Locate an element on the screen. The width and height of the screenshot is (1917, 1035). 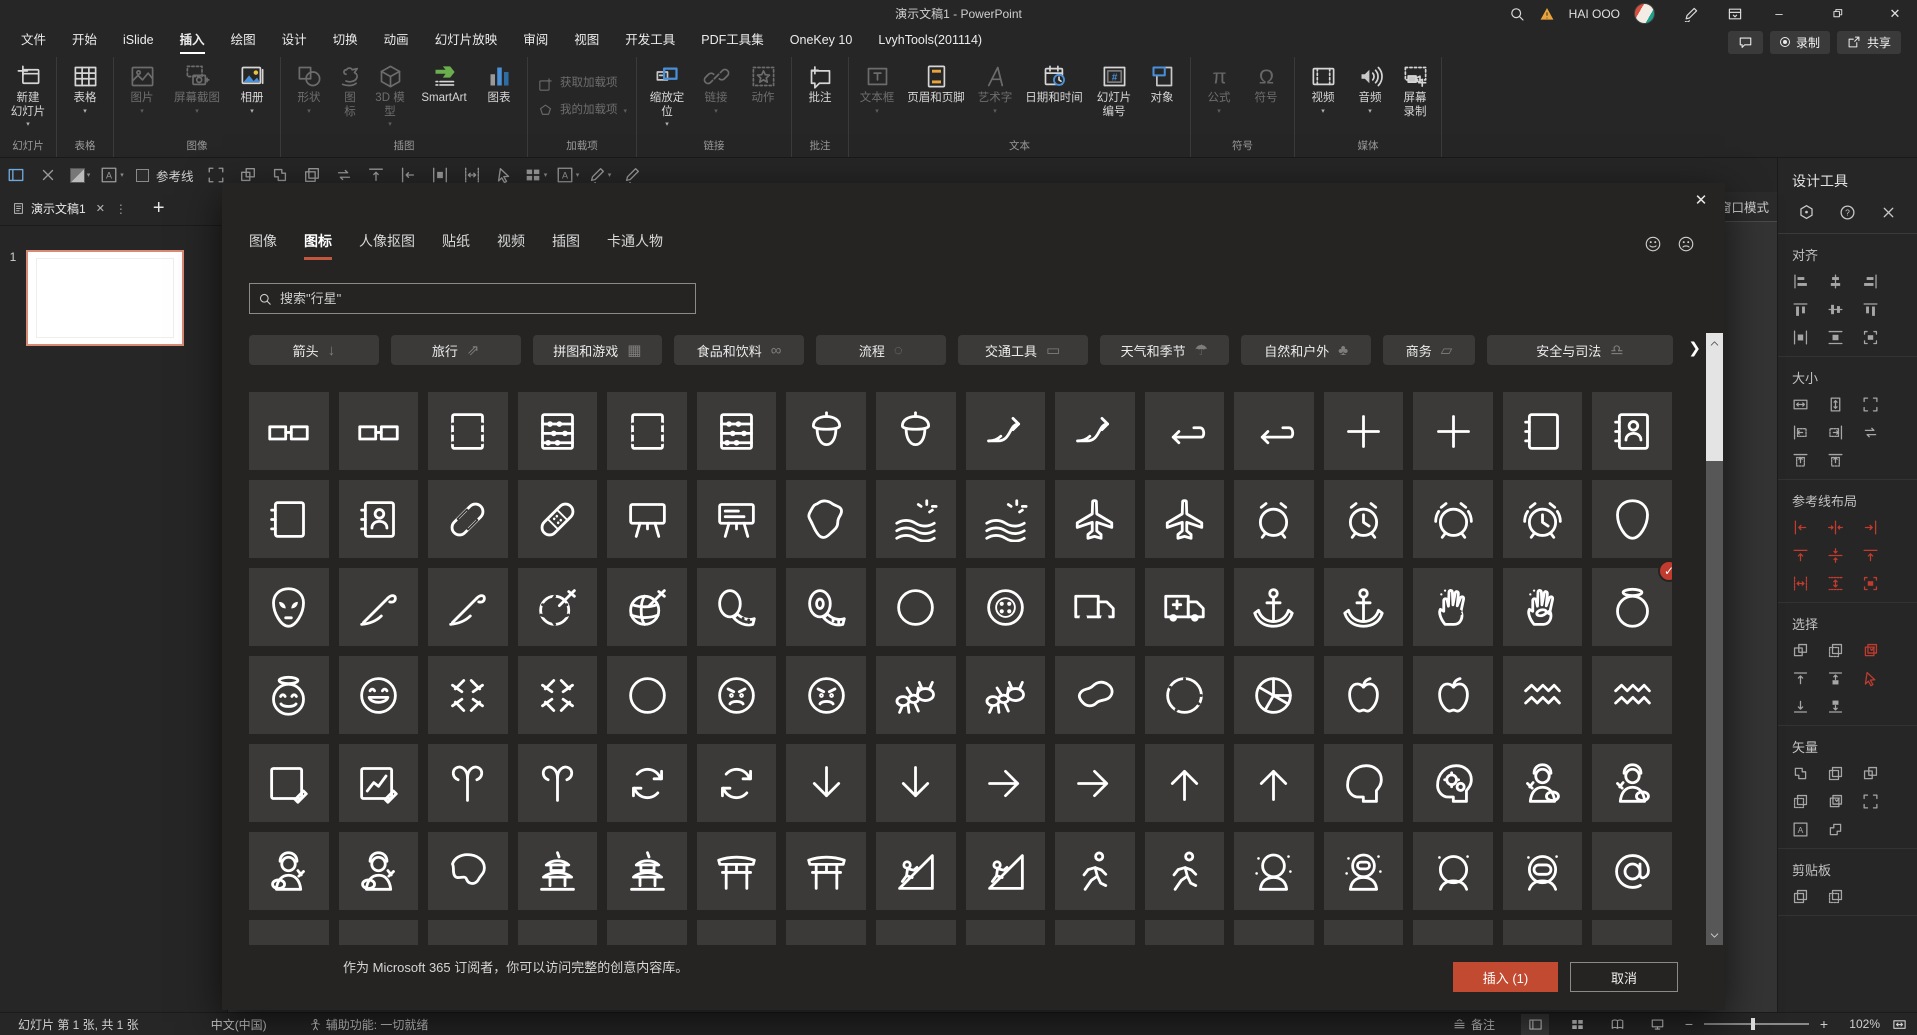
menu-tab-iSlide: iSlide is located at coordinates (138, 42).